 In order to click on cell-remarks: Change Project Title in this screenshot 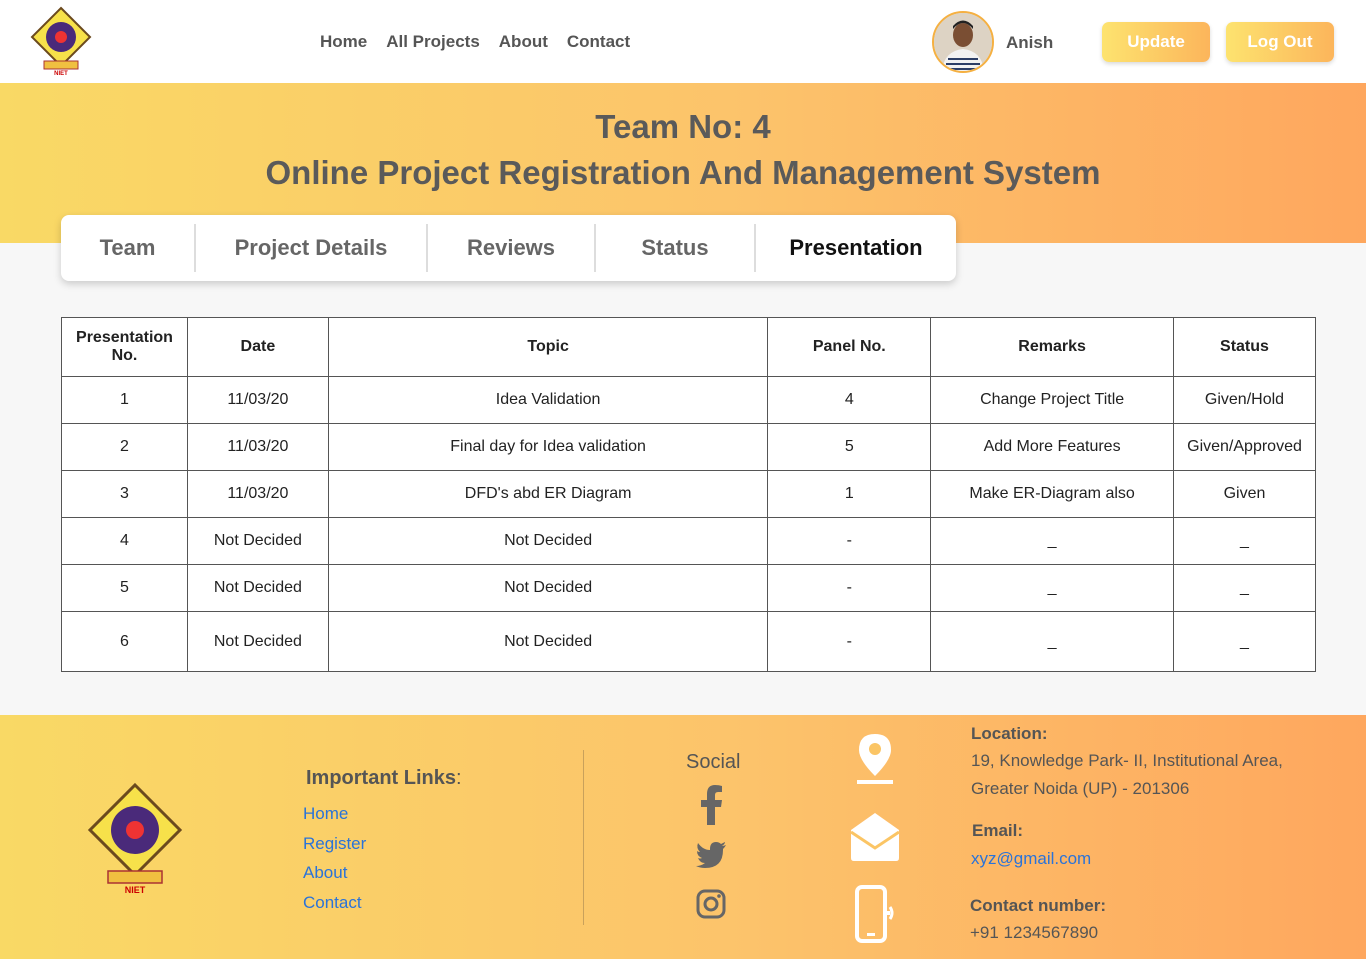, I will do `click(1052, 400)`.